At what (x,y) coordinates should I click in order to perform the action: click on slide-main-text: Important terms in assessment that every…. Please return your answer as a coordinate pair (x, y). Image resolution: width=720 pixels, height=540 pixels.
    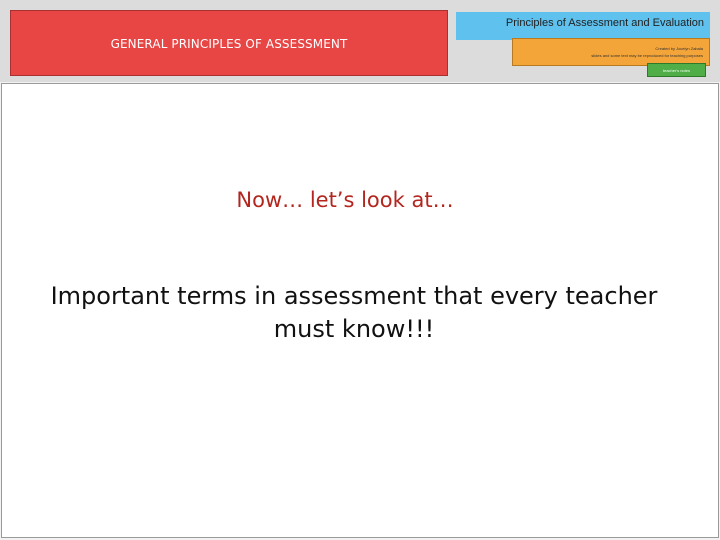
    Looking at the image, I should click on (354, 312).